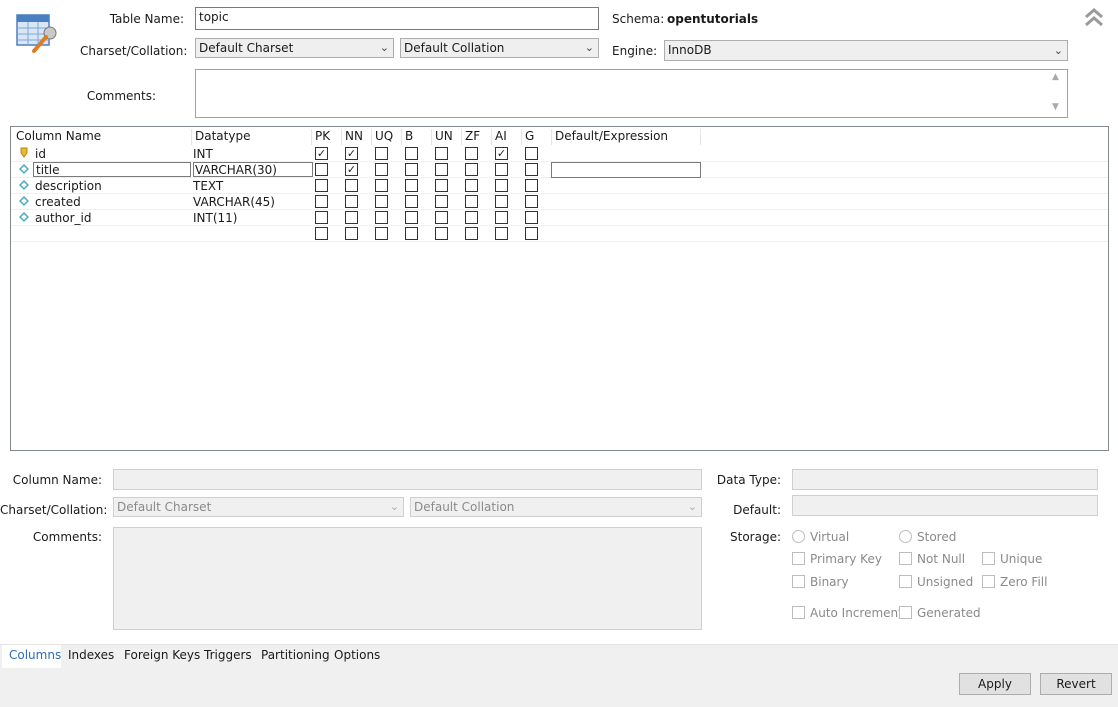 This screenshot has width=1118, height=707. I want to click on zero-fill-checkbox, so click(988, 581).